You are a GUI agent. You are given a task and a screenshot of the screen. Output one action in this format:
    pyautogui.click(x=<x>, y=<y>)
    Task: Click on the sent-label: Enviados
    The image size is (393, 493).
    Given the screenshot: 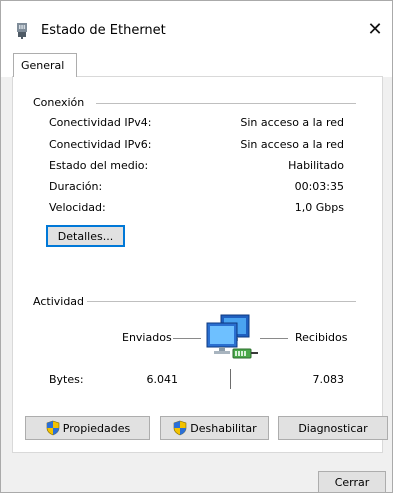 What is the action you would take?
    pyautogui.click(x=147, y=337)
    